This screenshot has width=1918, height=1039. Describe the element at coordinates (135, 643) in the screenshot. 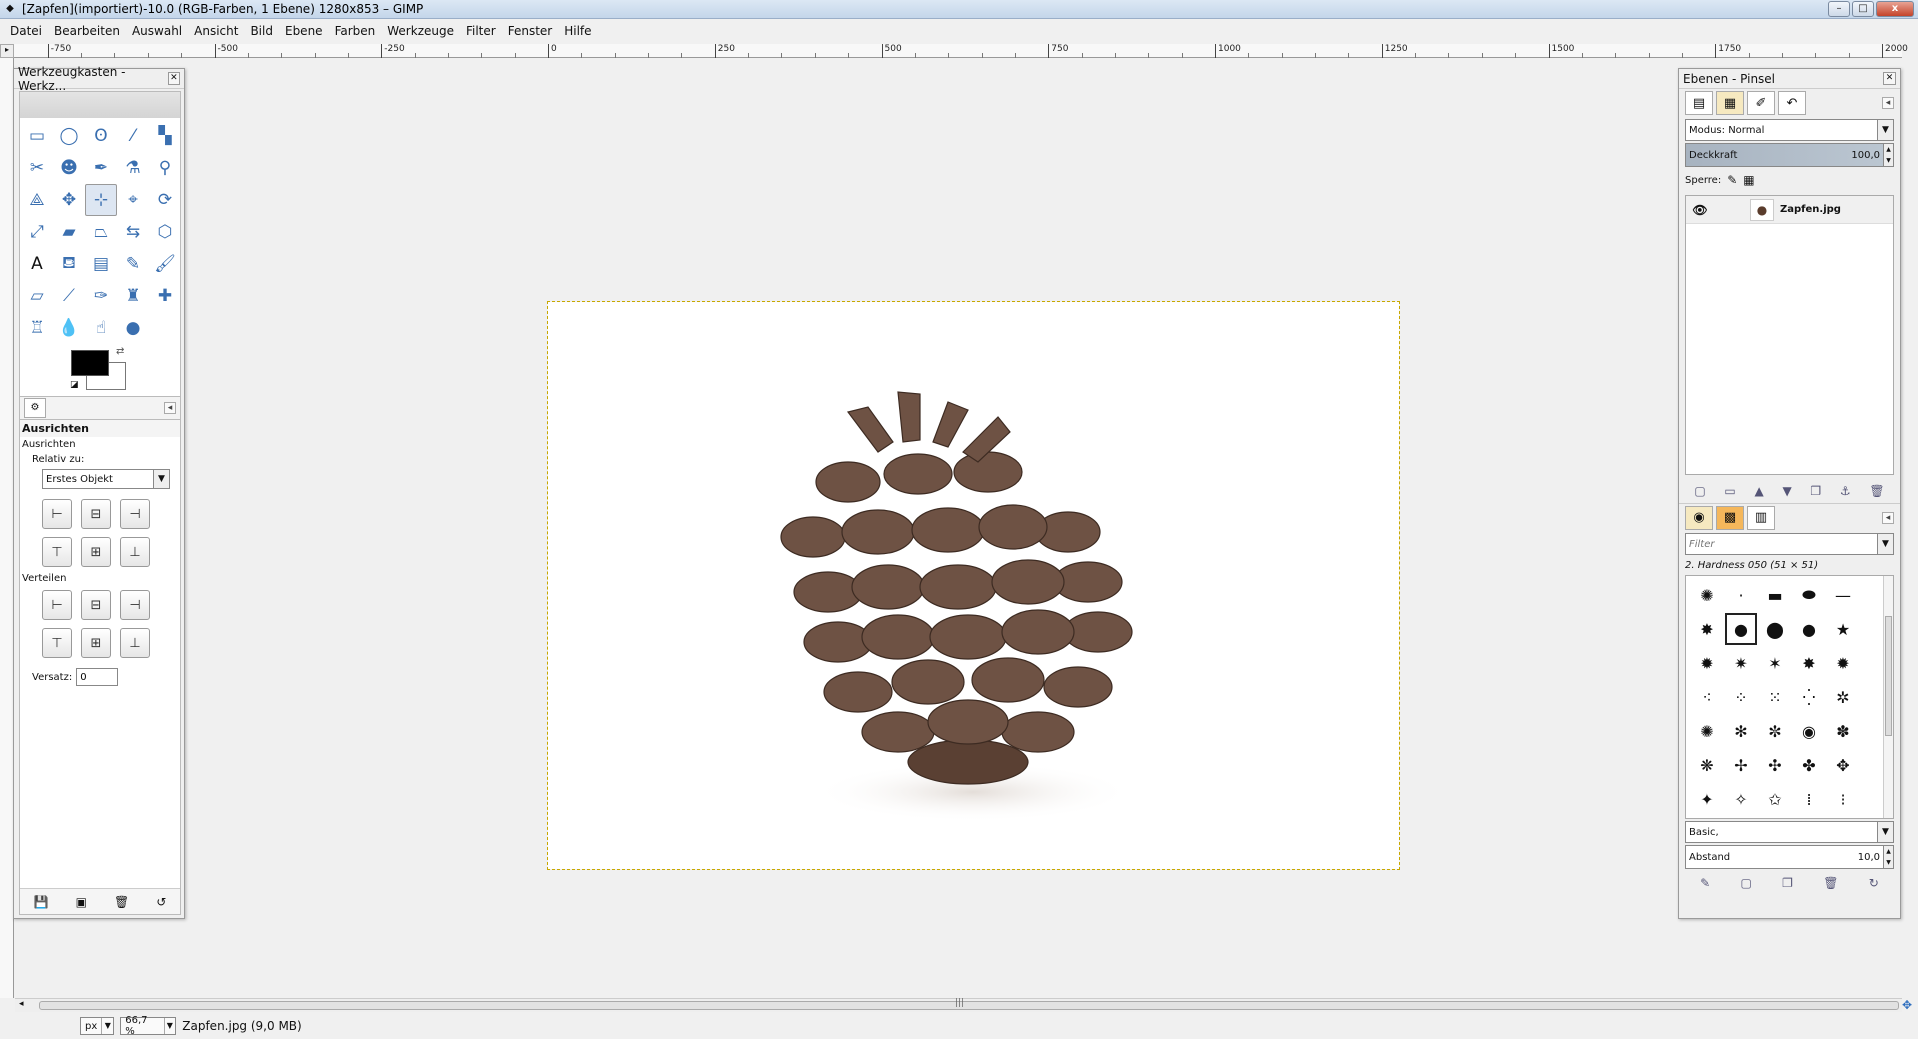

I see `distribute-bottom-button: ⊥` at that location.